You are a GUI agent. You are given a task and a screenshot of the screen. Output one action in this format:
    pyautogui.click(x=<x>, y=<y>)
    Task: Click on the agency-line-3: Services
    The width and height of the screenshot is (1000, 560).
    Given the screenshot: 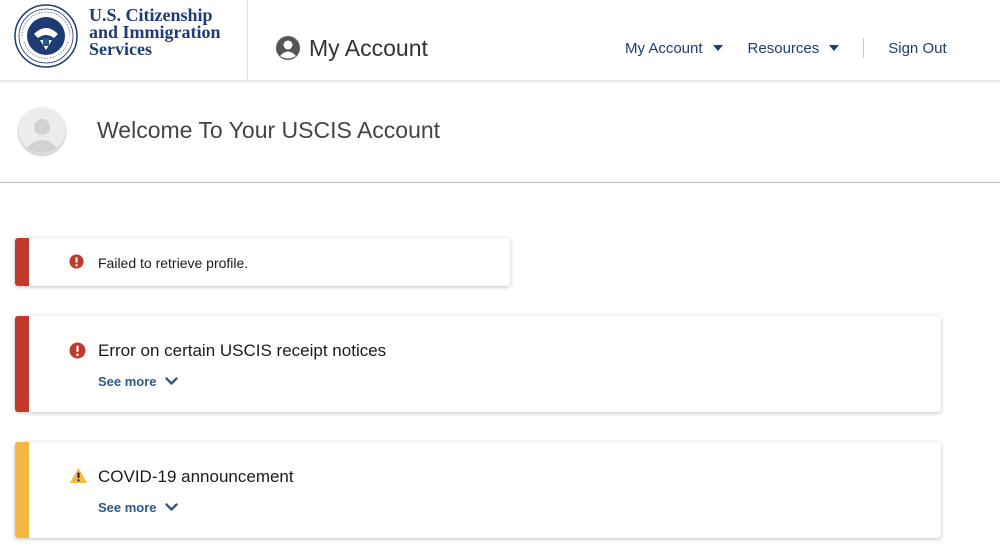 What is the action you would take?
    pyautogui.click(x=120, y=49)
    